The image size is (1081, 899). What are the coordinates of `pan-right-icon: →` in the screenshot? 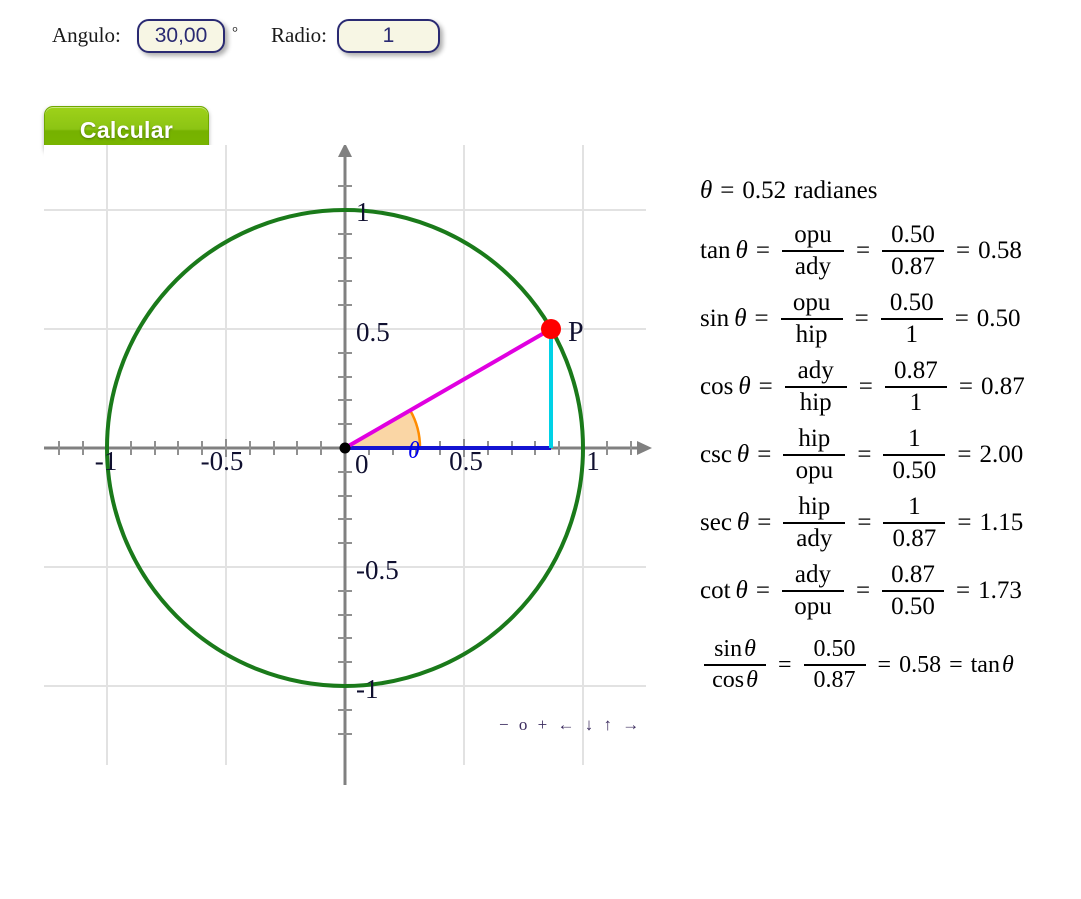 It's located at (632, 724).